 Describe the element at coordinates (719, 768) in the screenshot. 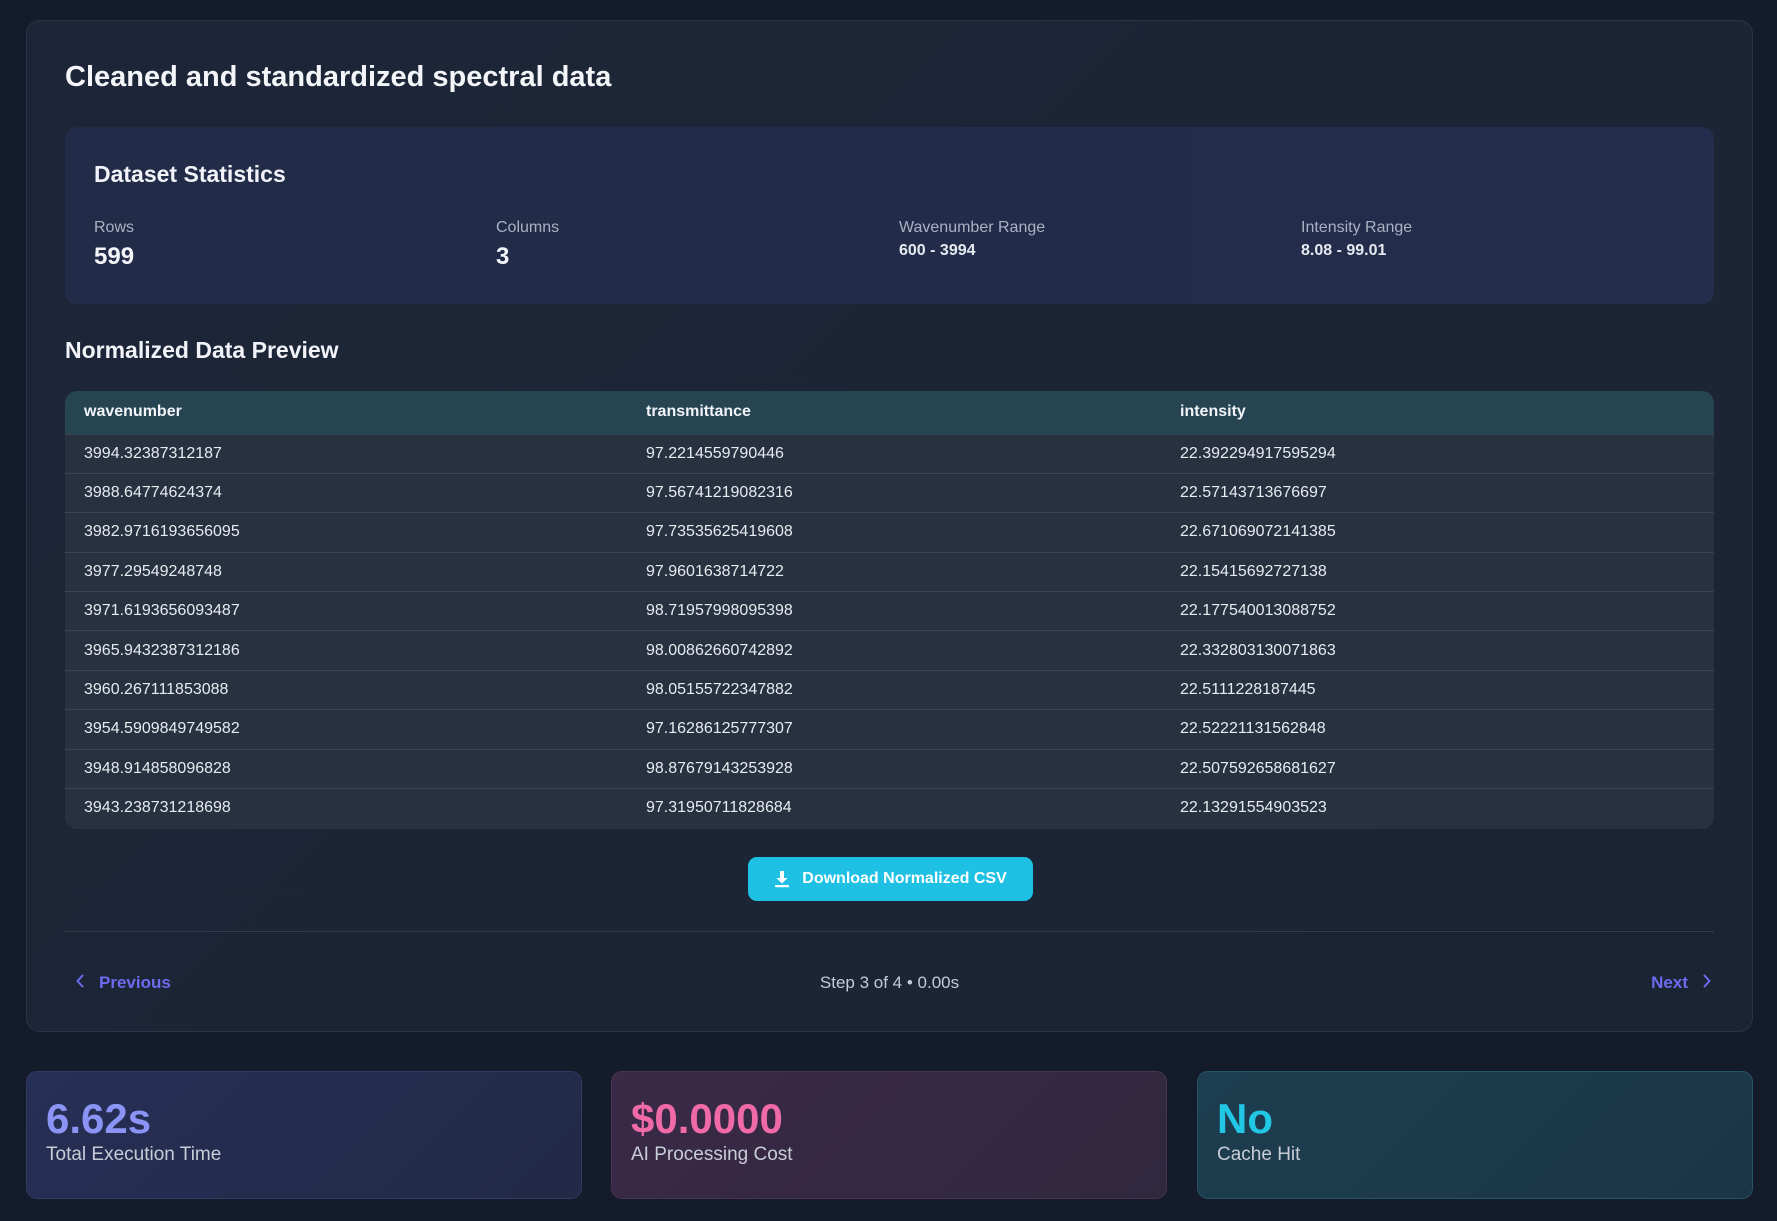

I see `cell-transmittance: 98.87679143253928` at that location.